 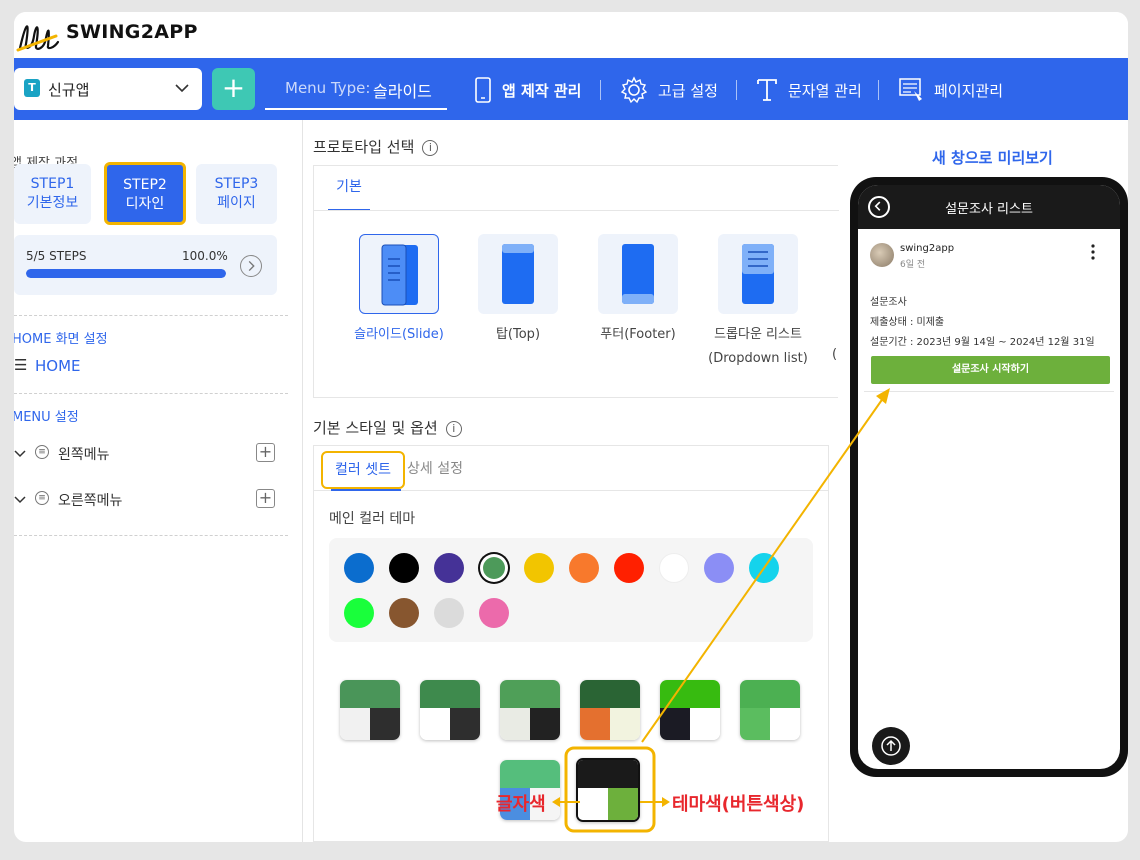 I want to click on annotation-theme-color: 테마색(버튼색상), so click(x=738, y=804).